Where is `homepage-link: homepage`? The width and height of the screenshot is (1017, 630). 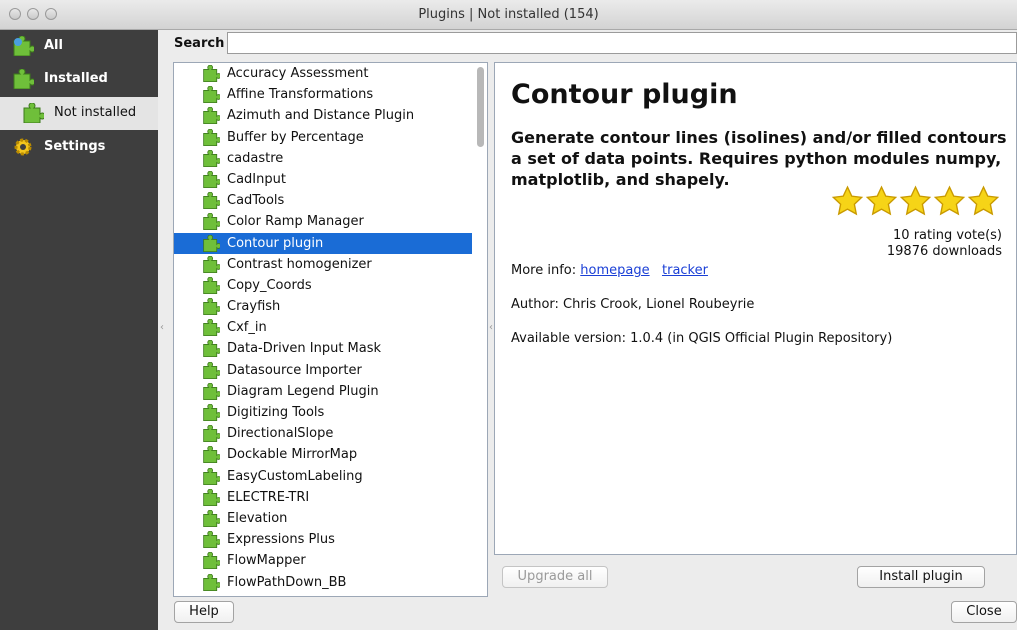 homepage-link: homepage is located at coordinates (614, 270).